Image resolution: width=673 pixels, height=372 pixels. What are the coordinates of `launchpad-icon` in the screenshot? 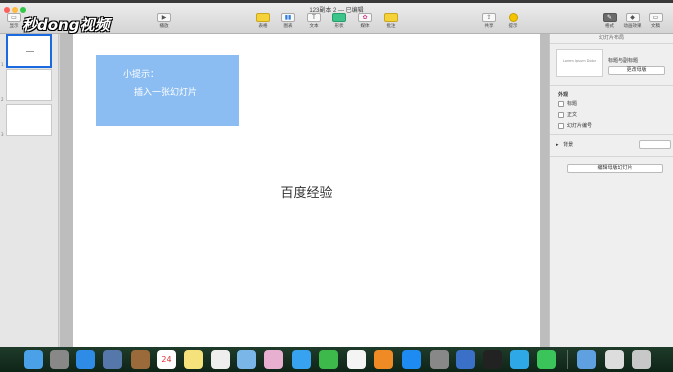 It's located at (59, 359).